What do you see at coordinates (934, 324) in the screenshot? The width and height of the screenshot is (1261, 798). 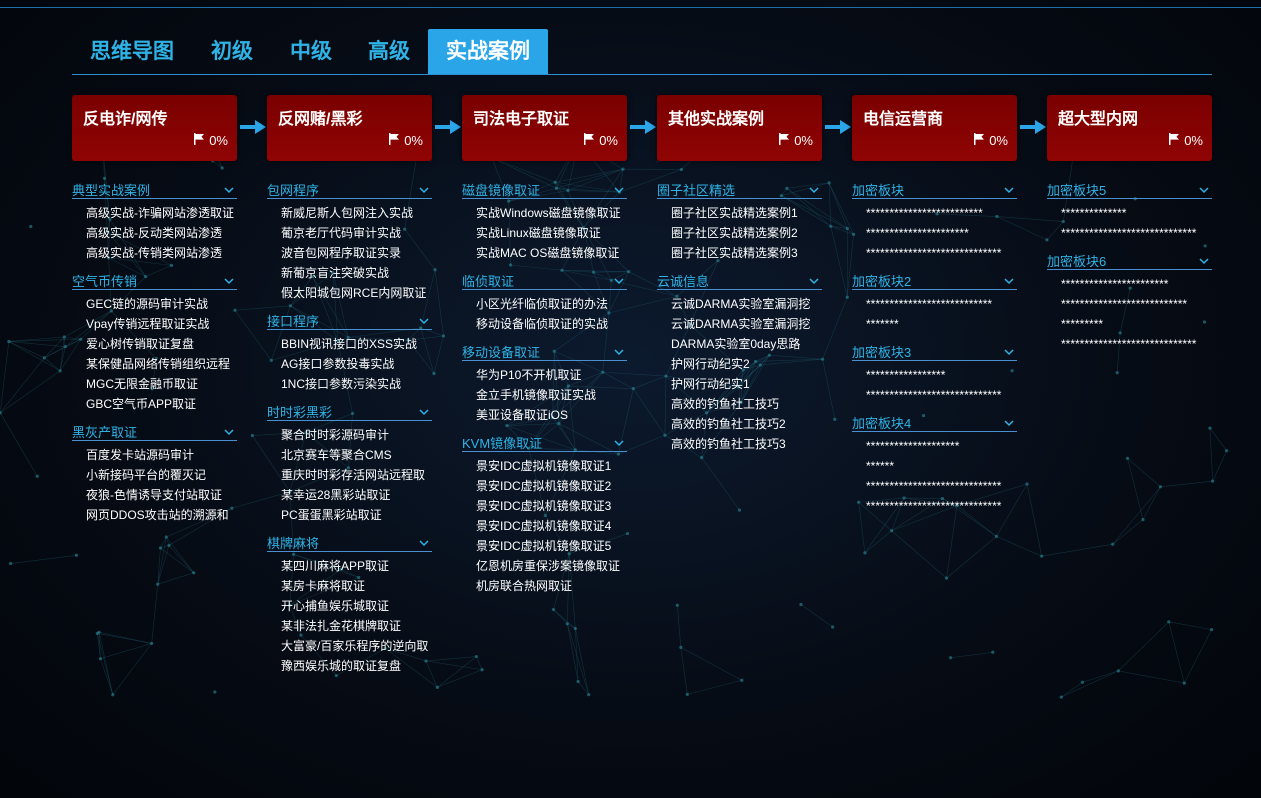 I see `topic-item: *******` at bounding box center [934, 324].